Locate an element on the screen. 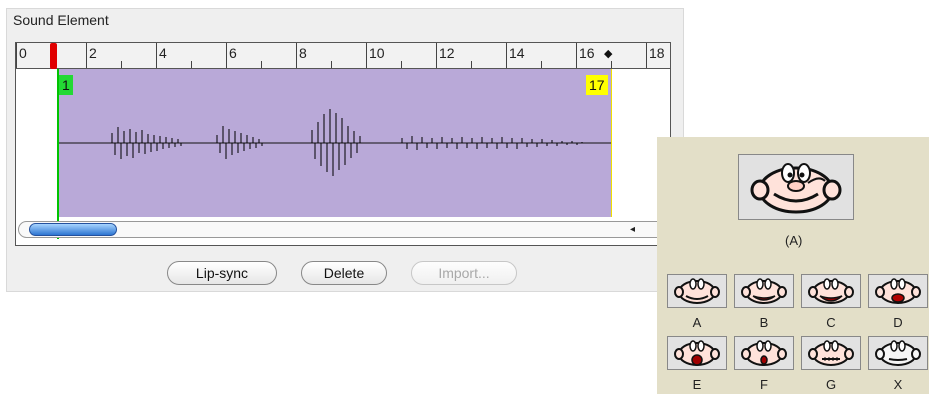 This screenshot has height=394, width=929. mouth-option-a is located at coordinates (697, 291).